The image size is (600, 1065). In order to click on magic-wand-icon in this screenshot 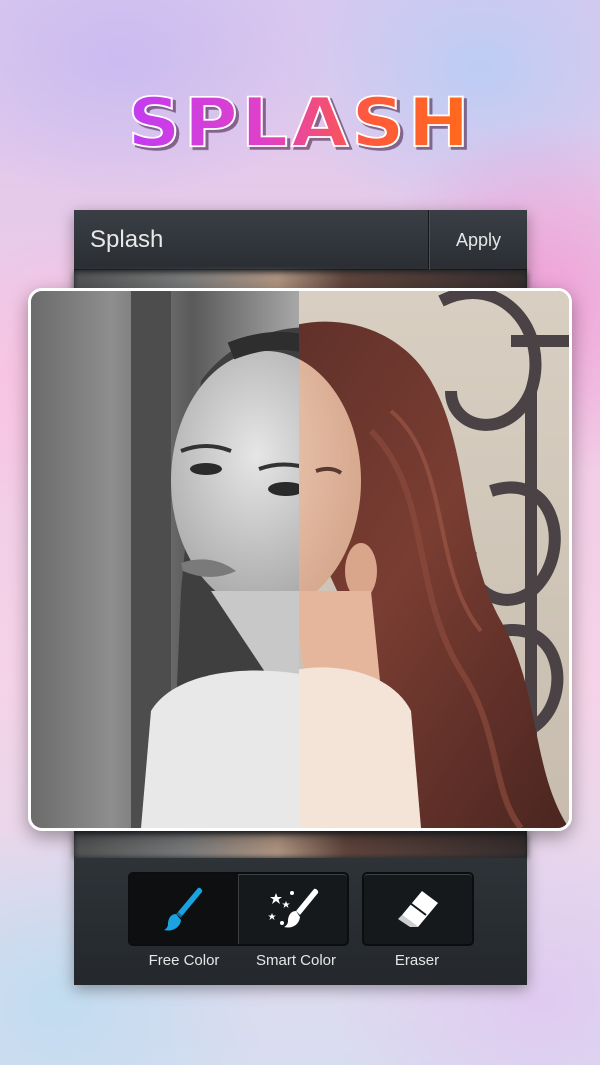, I will do `click(293, 908)`.